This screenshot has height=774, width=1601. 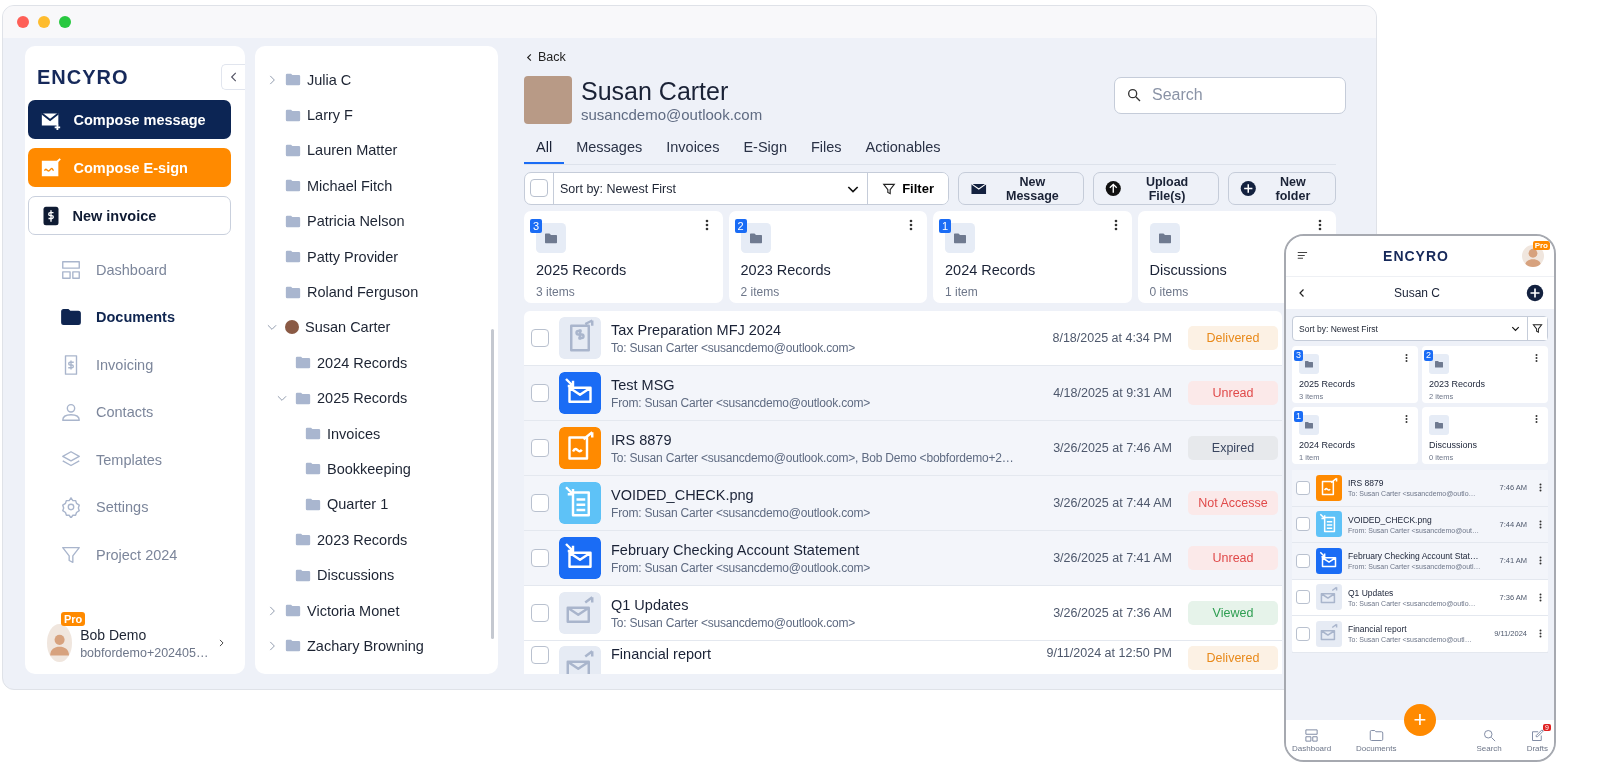 I want to click on tab: Messages, so click(x=609, y=149).